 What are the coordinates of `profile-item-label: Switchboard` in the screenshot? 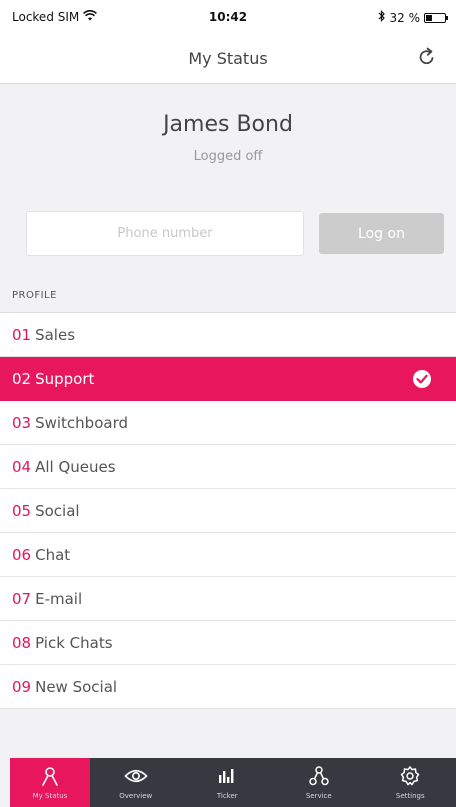 It's located at (82, 422).